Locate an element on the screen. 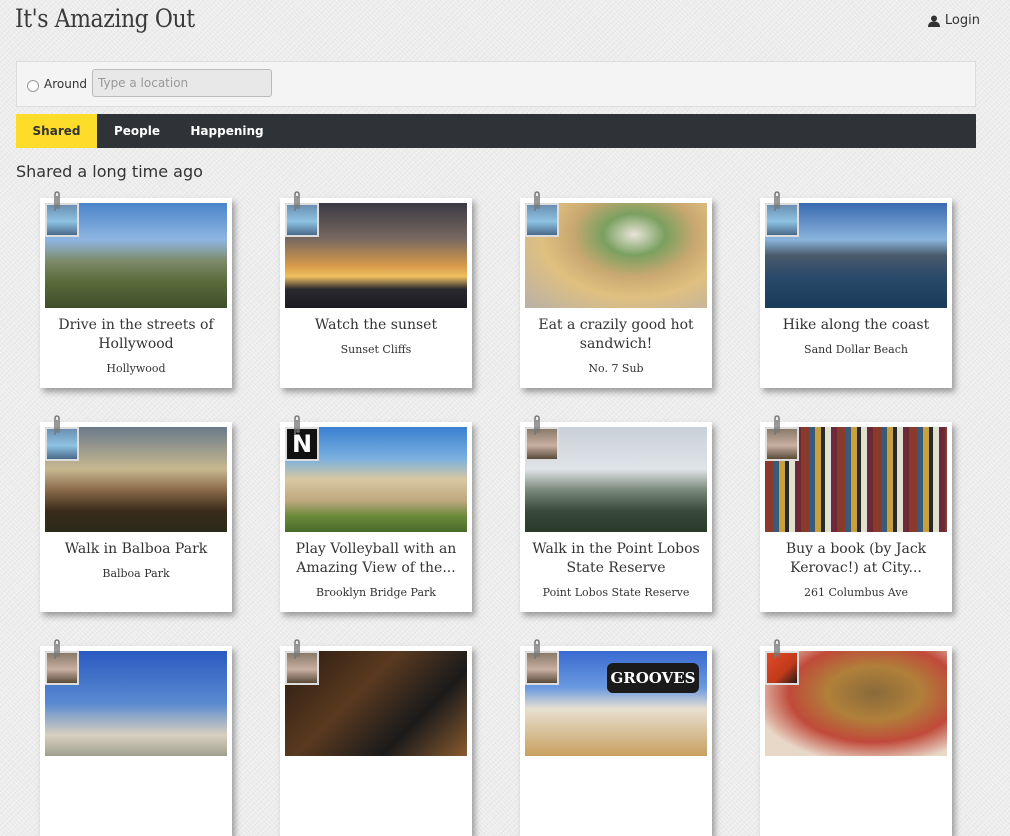 Image resolution: width=1010 pixels, height=836 pixels. user-icon is located at coordinates (933, 21).